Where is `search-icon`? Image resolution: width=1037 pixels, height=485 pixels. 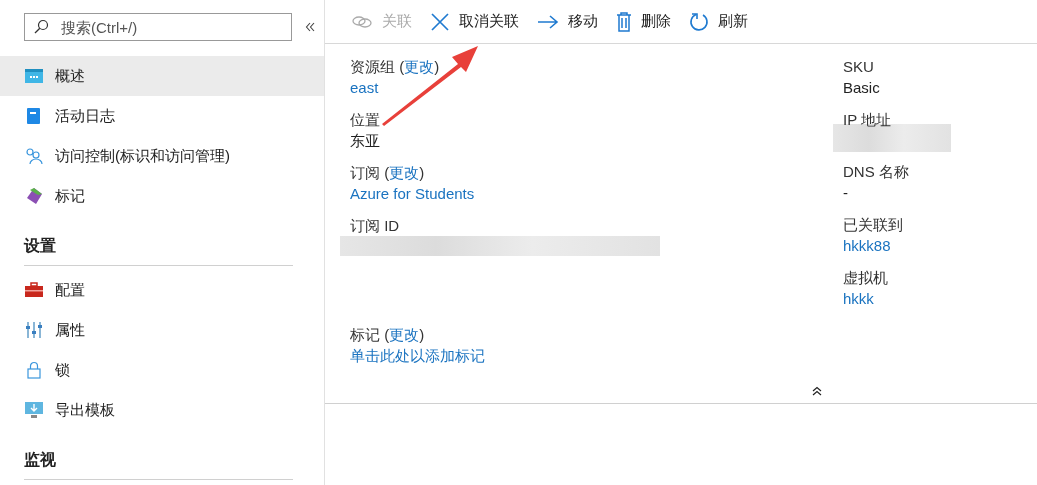 search-icon is located at coordinates (41, 27).